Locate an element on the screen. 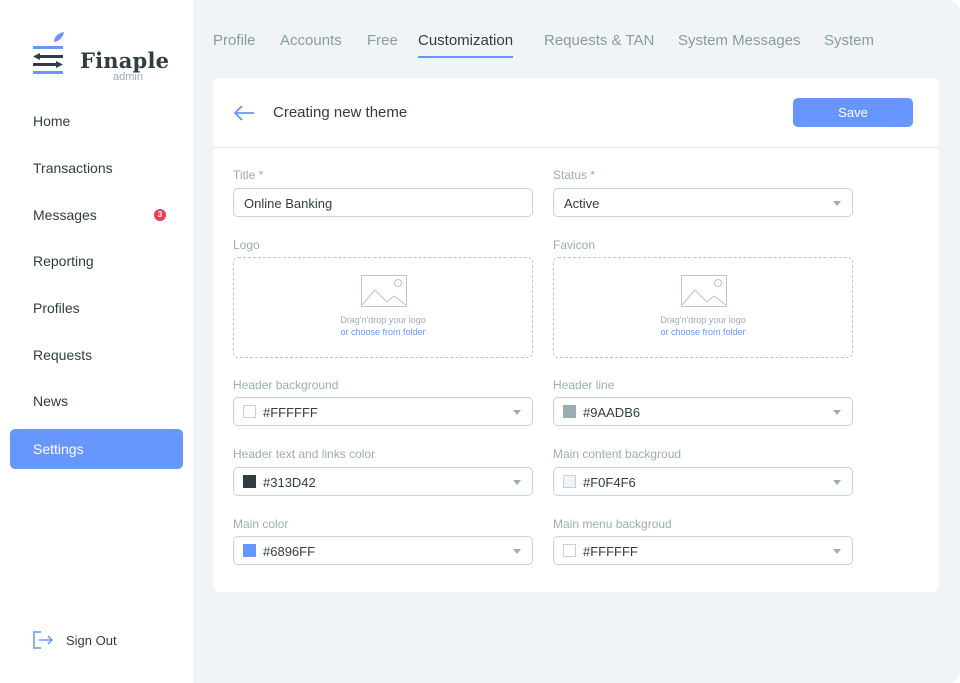 This screenshot has height=683, width=960. status-value: Active is located at coordinates (582, 203).